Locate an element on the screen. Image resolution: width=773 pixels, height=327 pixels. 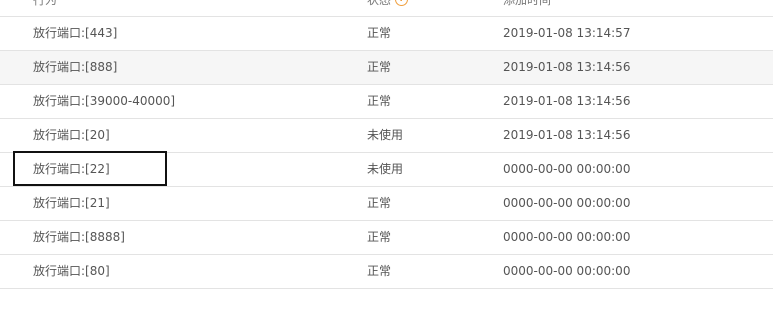
highlight-annotation-box is located at coordinates (90, 168).